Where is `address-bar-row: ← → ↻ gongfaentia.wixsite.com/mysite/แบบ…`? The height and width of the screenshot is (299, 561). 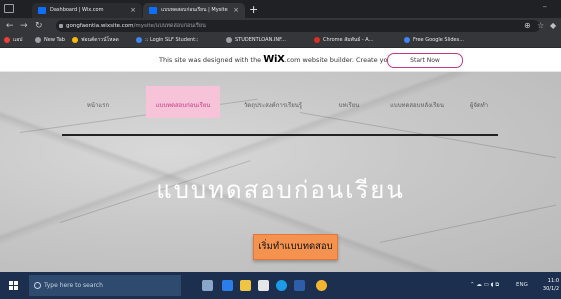 address-bar-row: ← → ↻ gongfaentia.wixsite.com/mysite/แบบ… is located at coordinates (280, 26).